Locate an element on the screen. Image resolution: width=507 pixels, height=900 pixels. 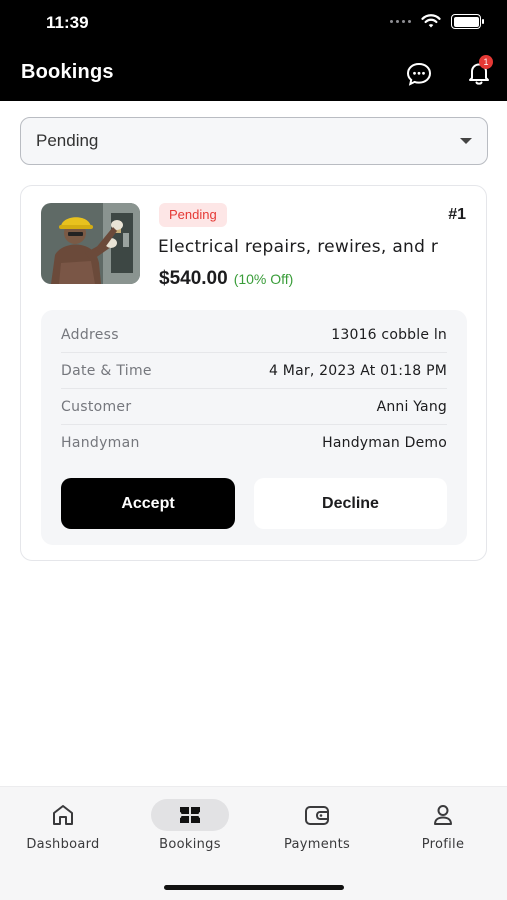
tab-label: Profile is located at coordinates (443, 844).